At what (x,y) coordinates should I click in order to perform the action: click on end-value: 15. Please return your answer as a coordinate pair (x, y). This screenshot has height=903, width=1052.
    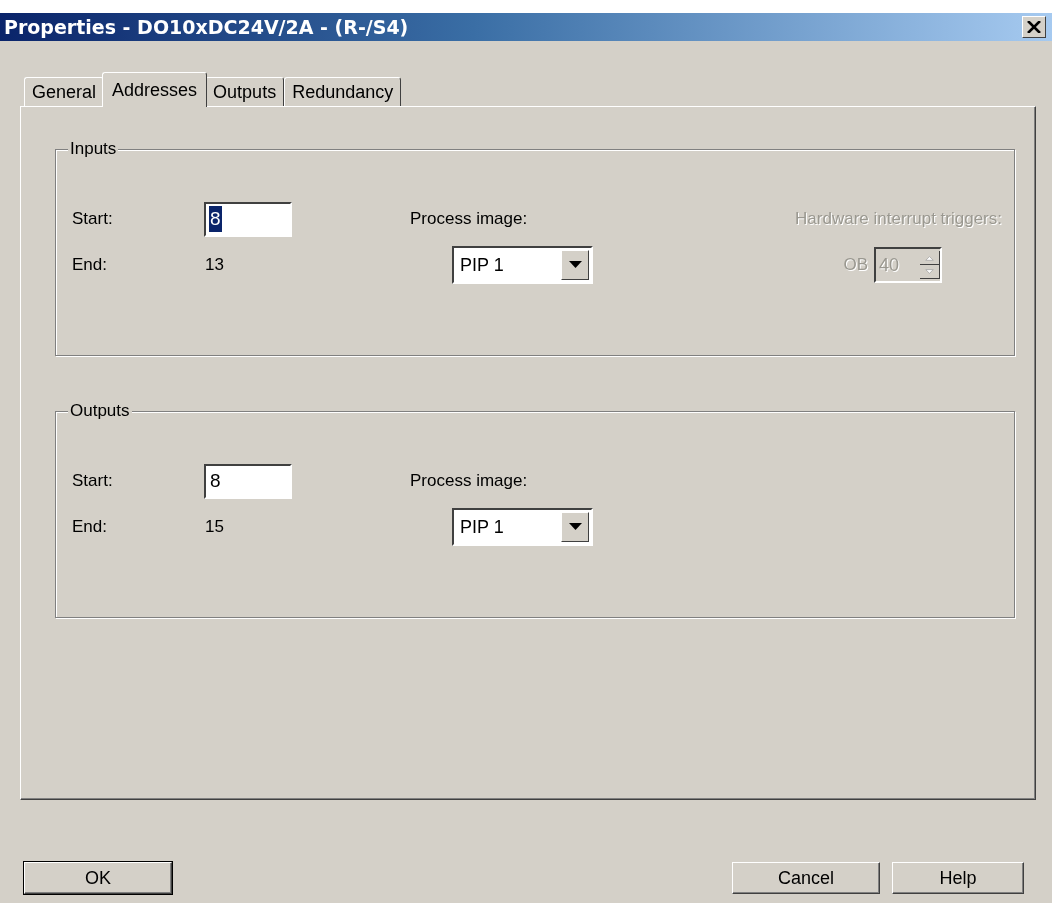
    Looking at the image, I should click on (214, 527).